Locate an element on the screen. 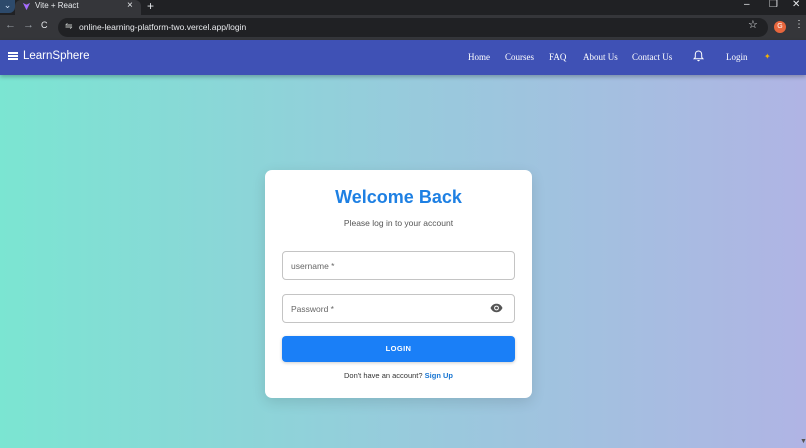 Image resolution: width=806 pixels, height=448 pixels. page-title: Welcome Back is located at coordinates (398, 197).